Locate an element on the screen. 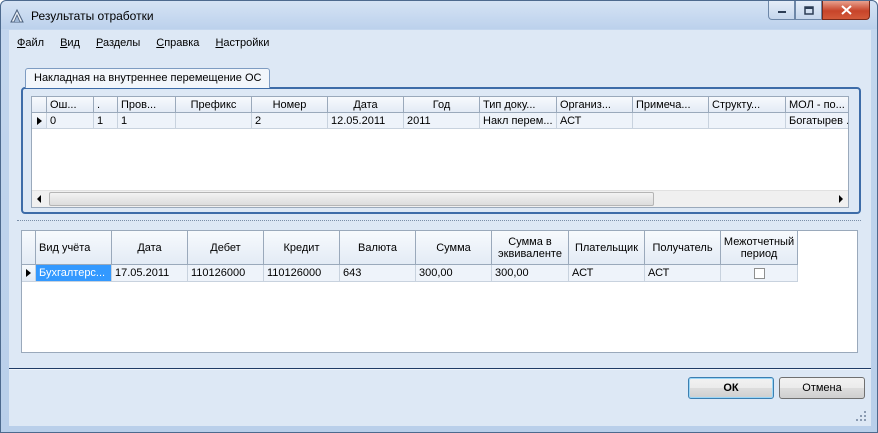 The height and width of the screenshot is (433, 878). menu-bar: Файл Вид Разделы Справка Настройки is located at coordinates (143, 44).